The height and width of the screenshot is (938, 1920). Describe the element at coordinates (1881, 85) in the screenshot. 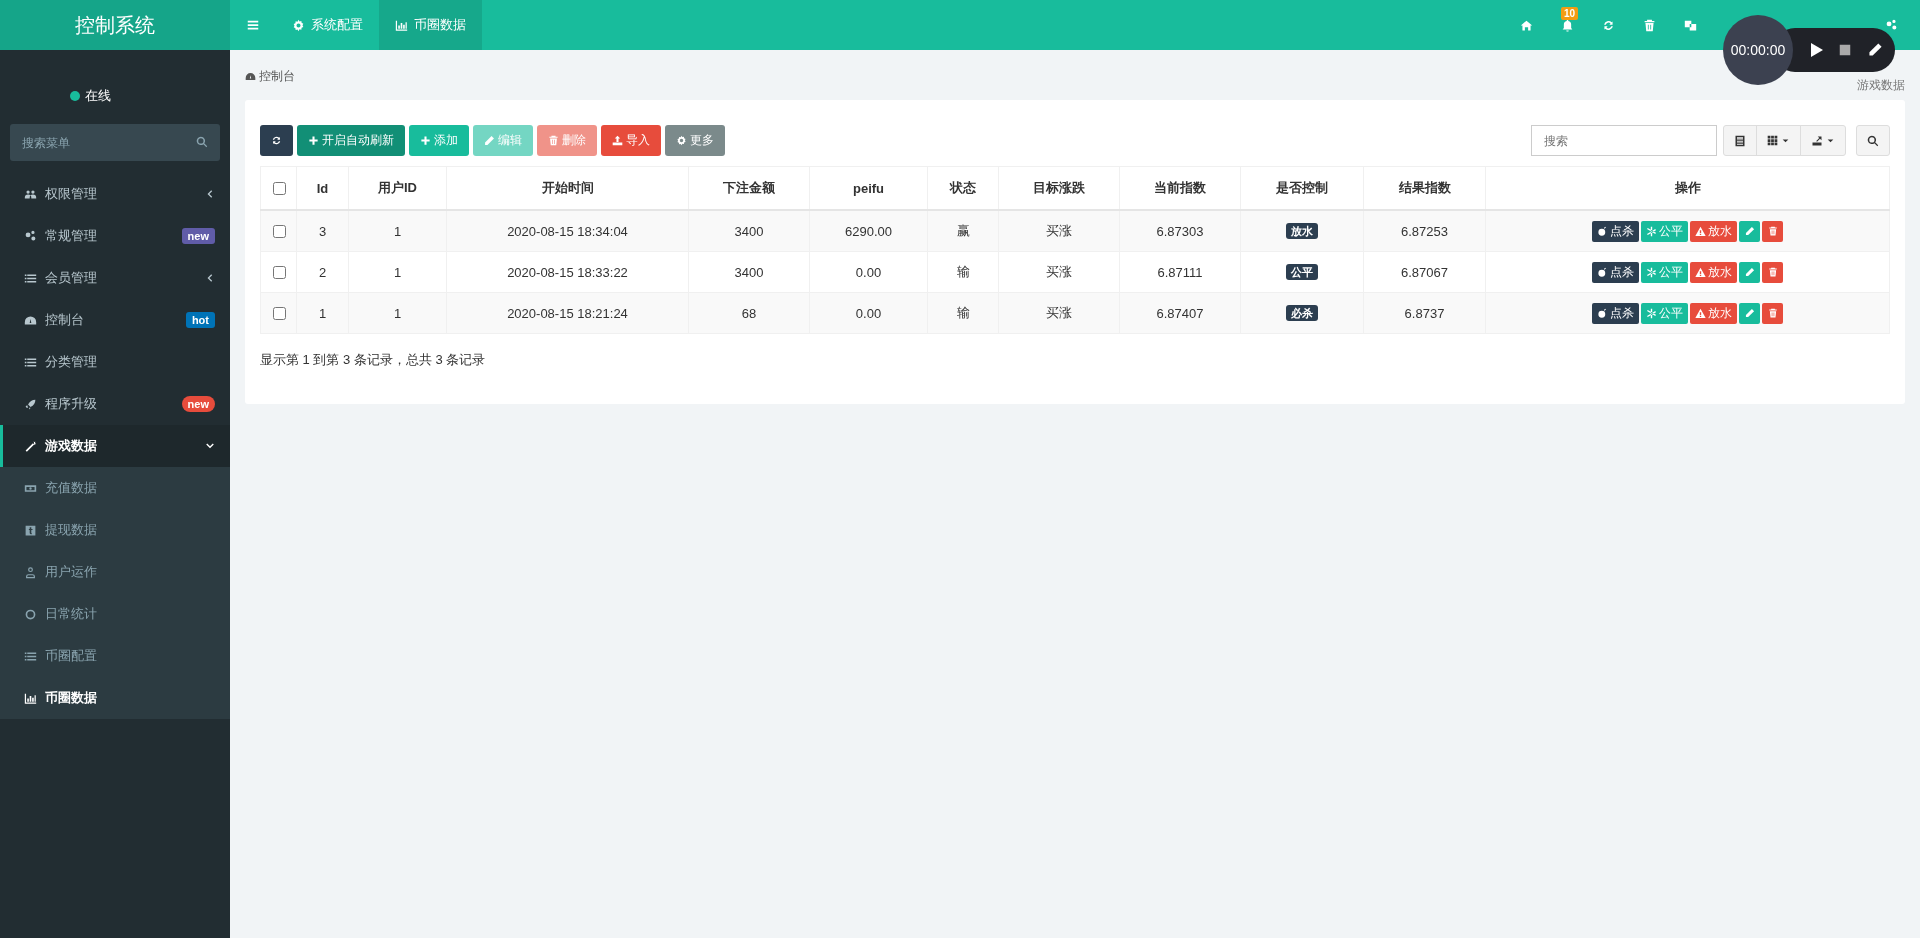

I see `page-title: 游戏数据` at that location.